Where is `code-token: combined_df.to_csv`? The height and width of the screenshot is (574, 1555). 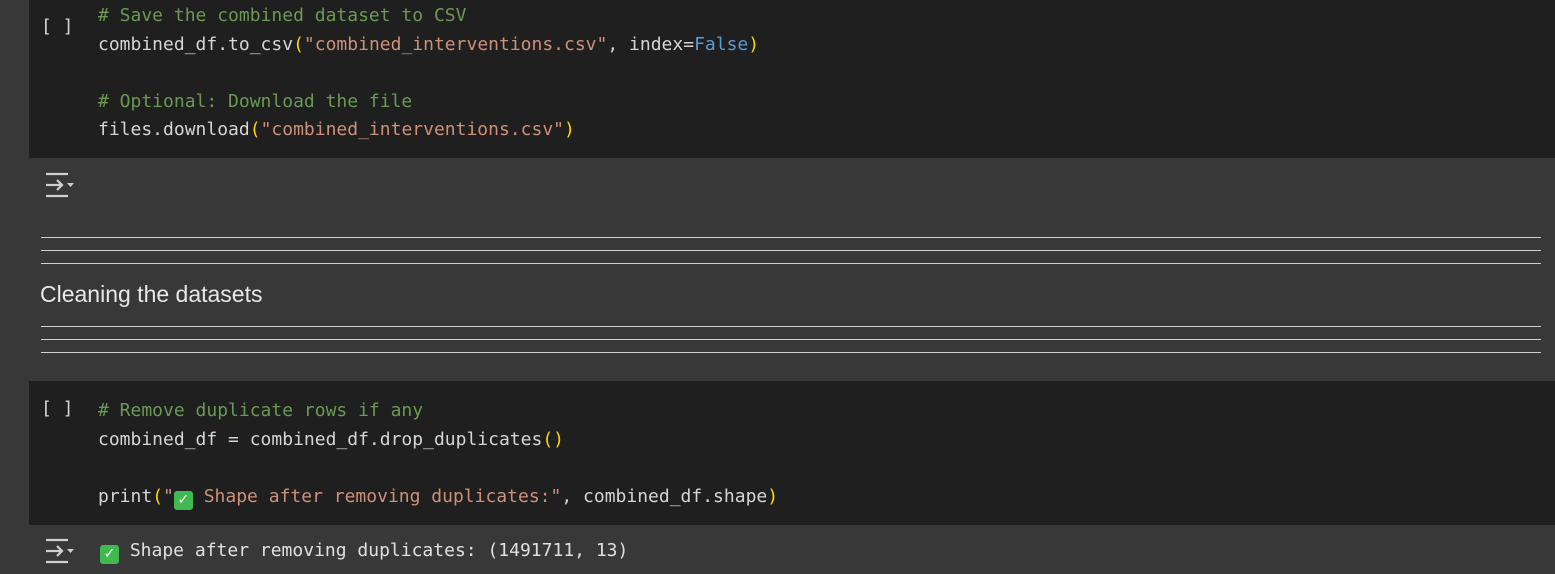
code-token: combined_df.to_csv is located at coordinates (196, 44).